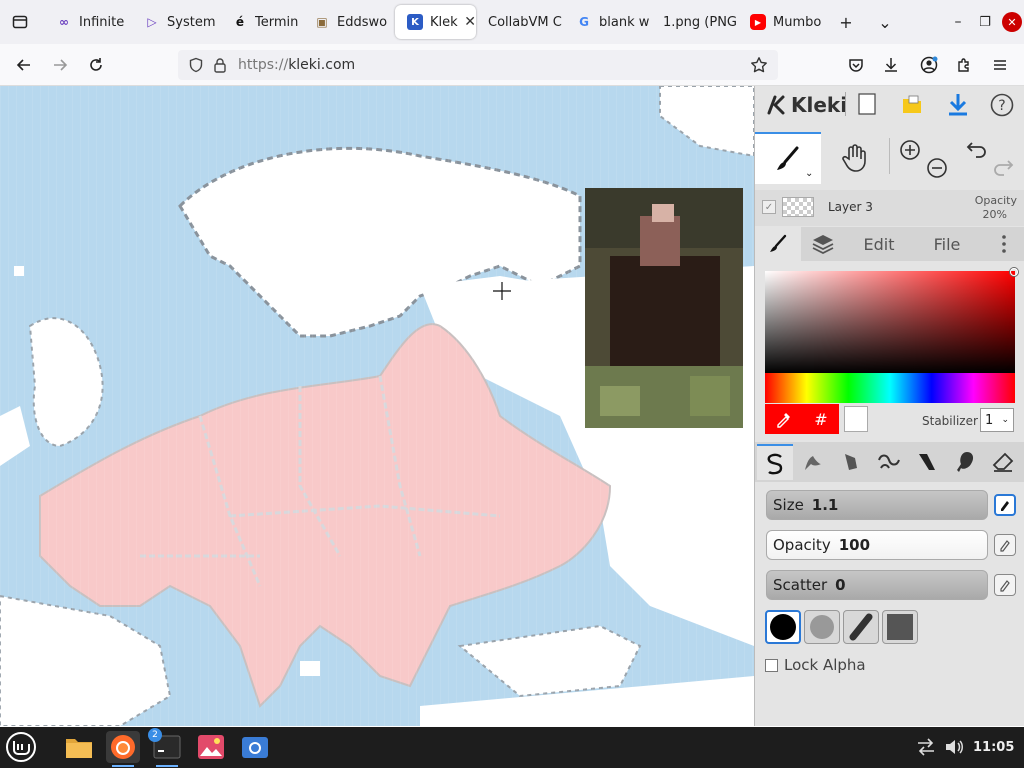 This screenshot has width=1024, height=768. What do you see at coordinates (261, 22) in the screenshot?
I see `browser-tab: é Termin` at bounding box center [261, 22].